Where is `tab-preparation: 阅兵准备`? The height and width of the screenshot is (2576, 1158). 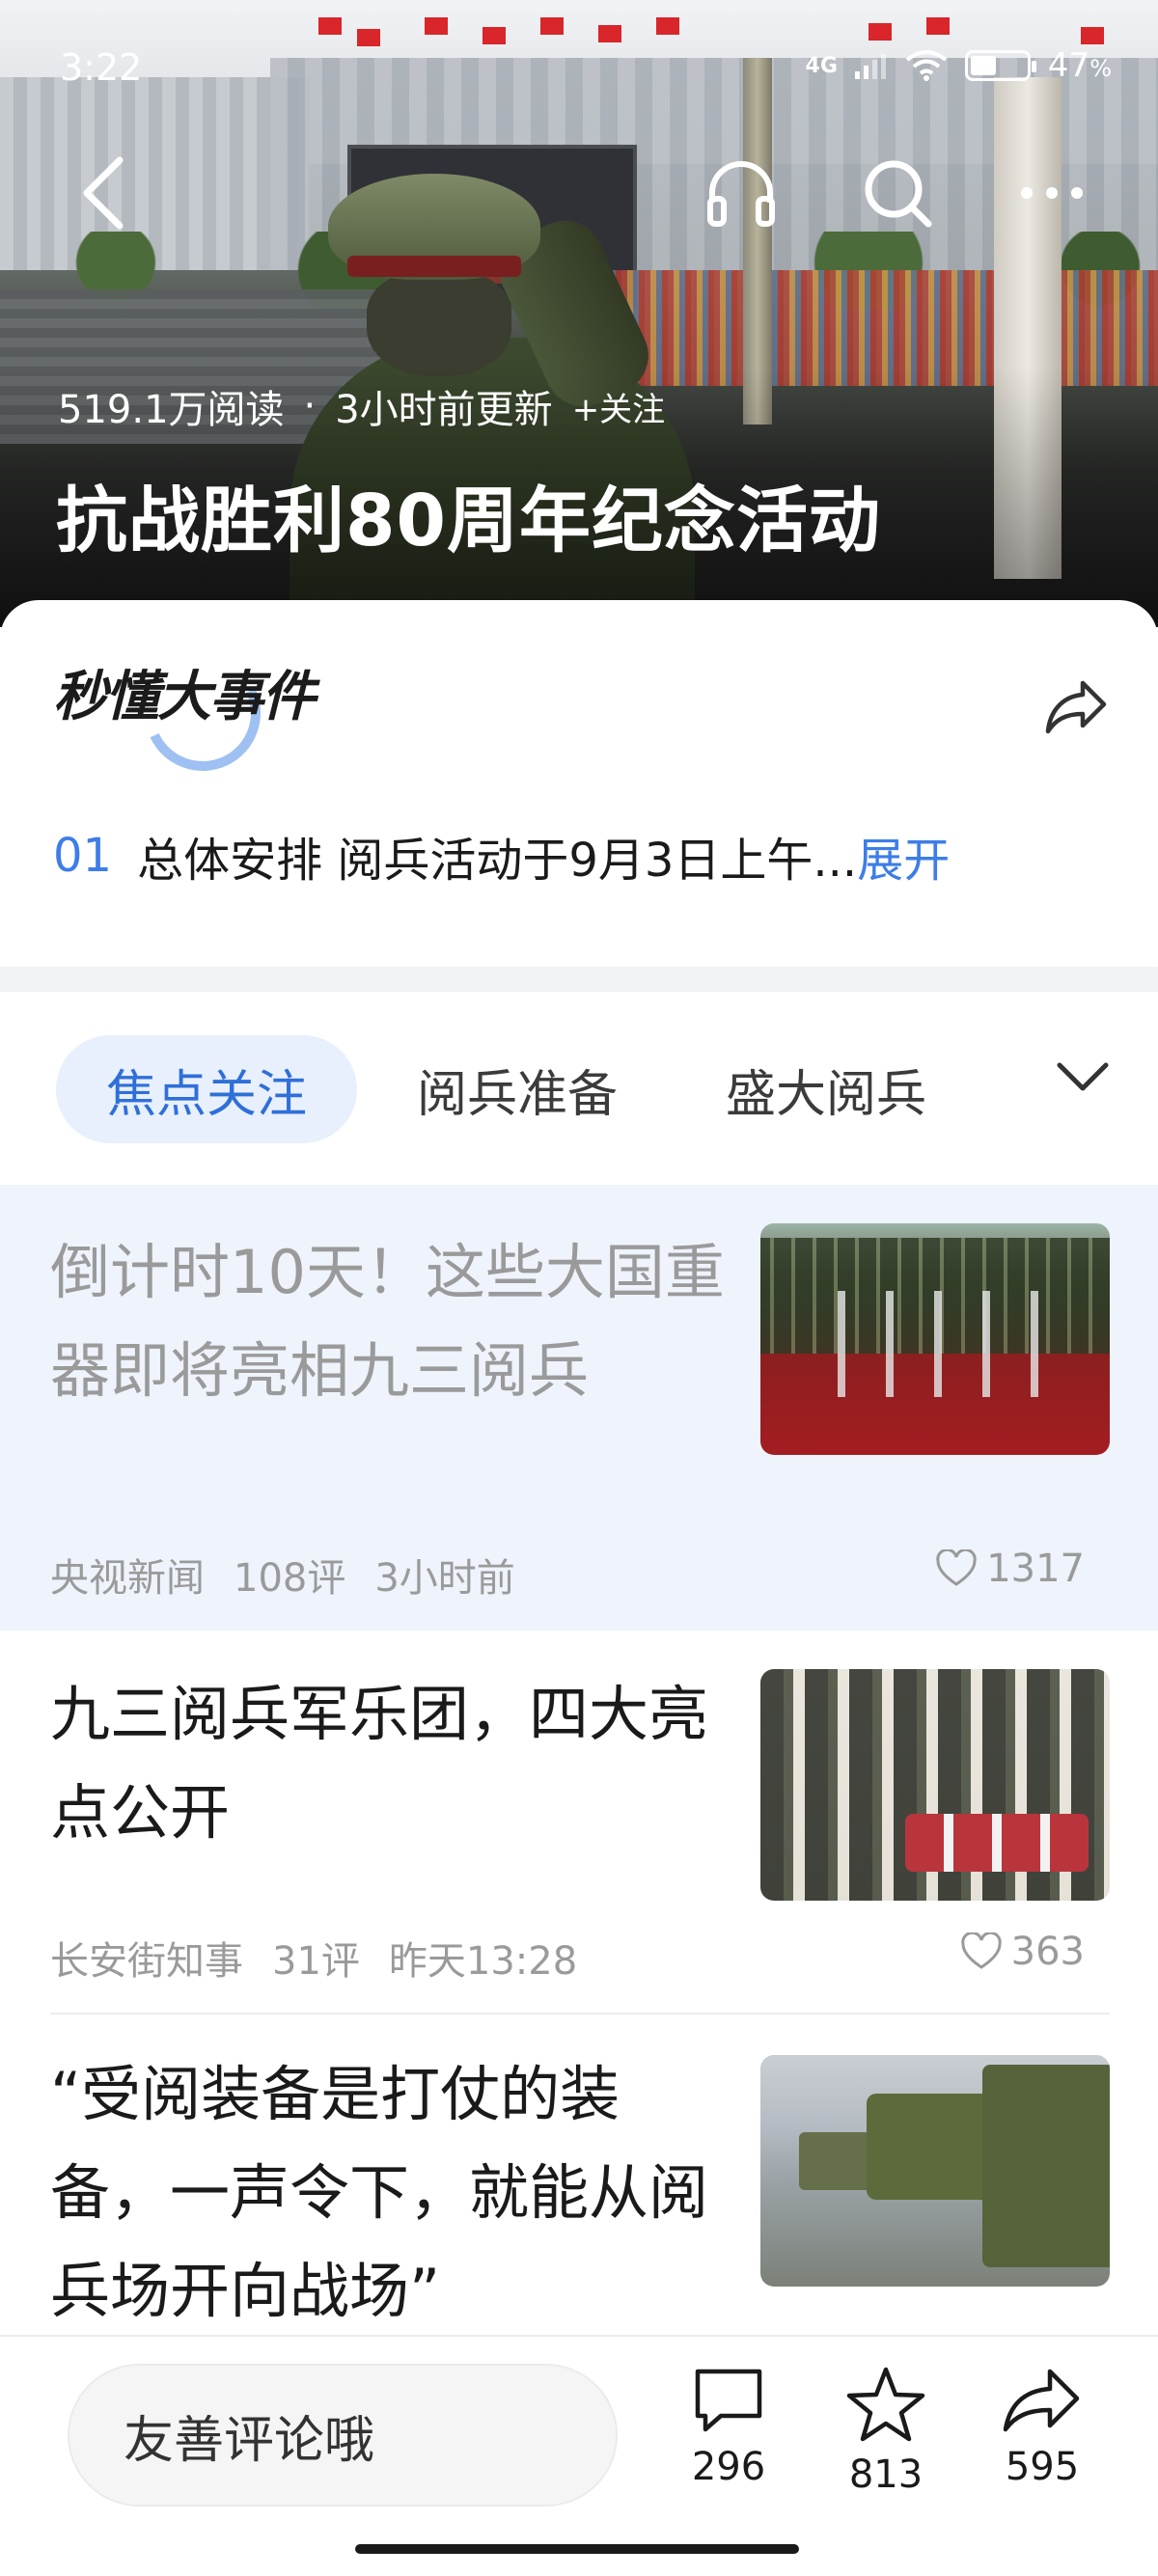
tab-preparation: 阅兵准备 is located at coordinates (517, 1089).